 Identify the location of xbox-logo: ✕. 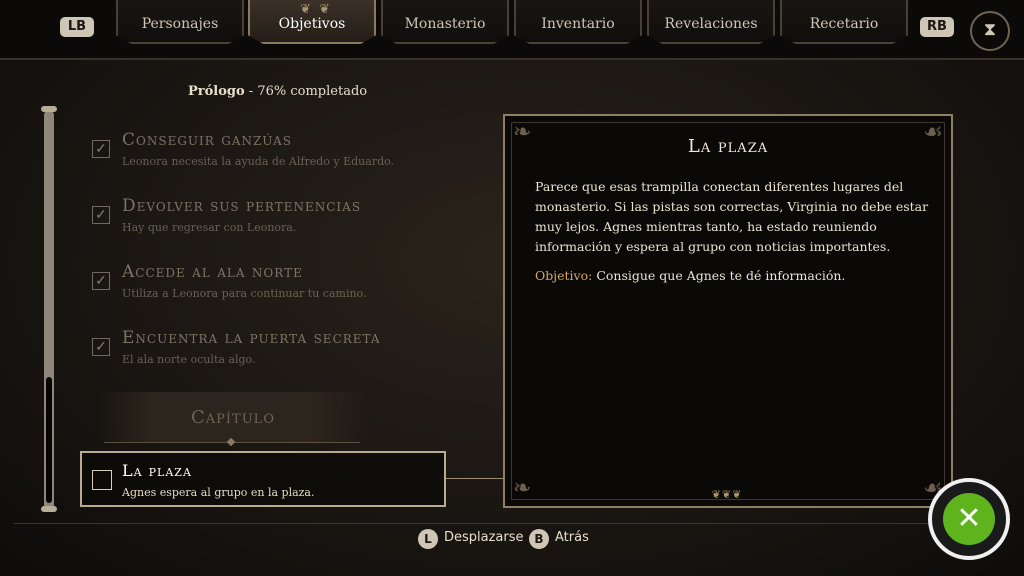
(969, 519).